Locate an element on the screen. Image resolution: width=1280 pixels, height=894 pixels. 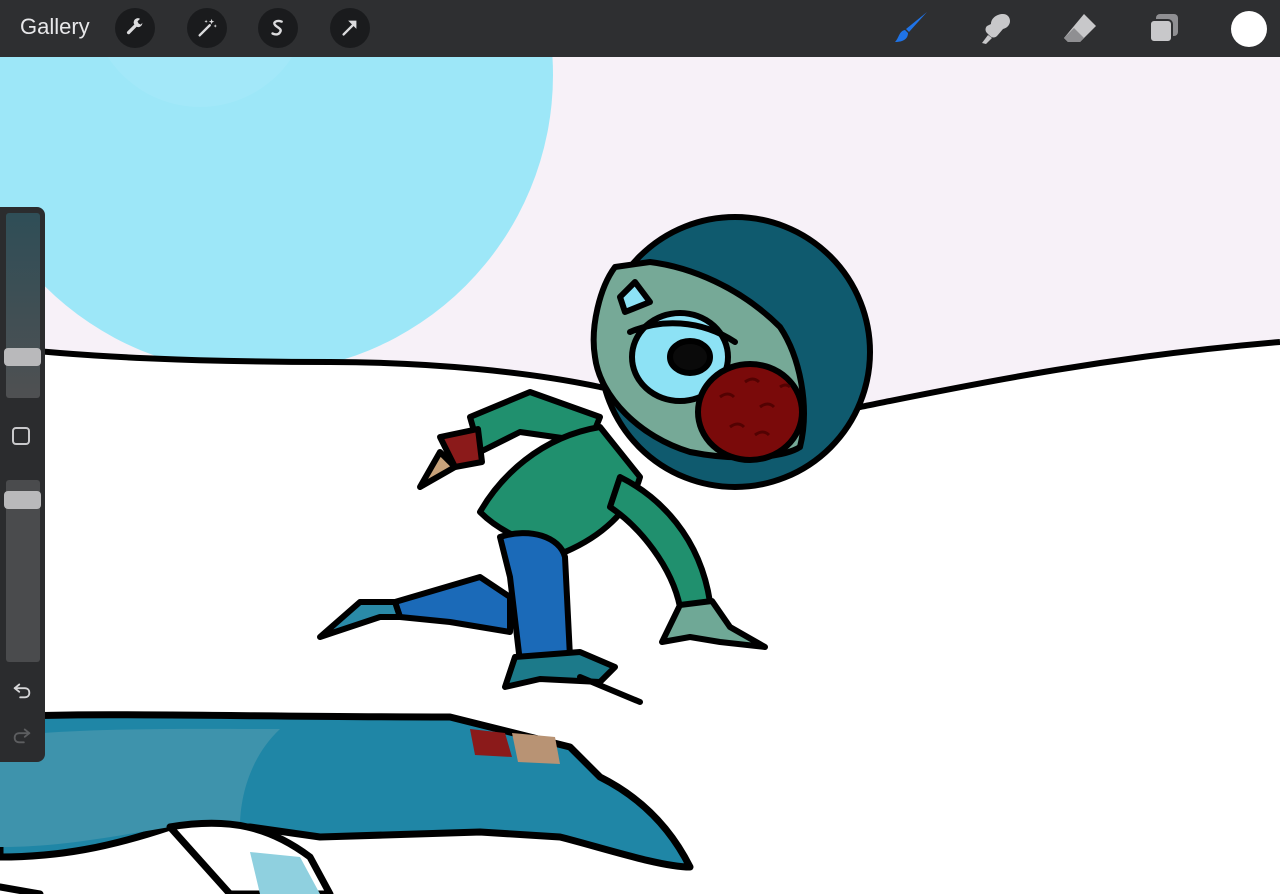
brush-tool-button is located at coordinates (911, 28).